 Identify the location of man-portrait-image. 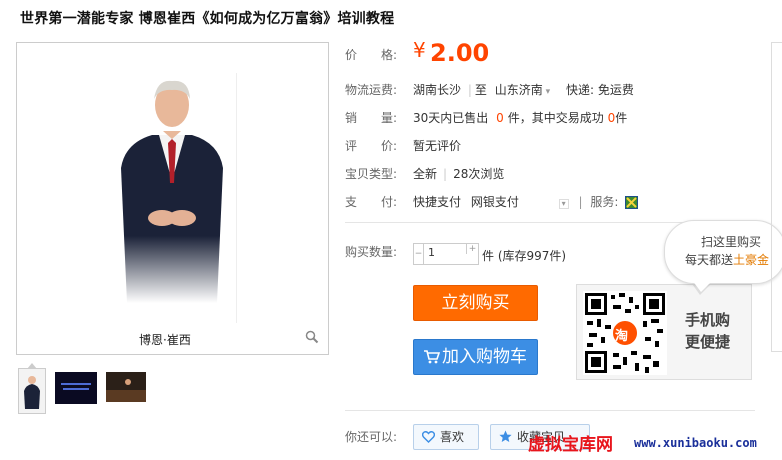
(172, 191).